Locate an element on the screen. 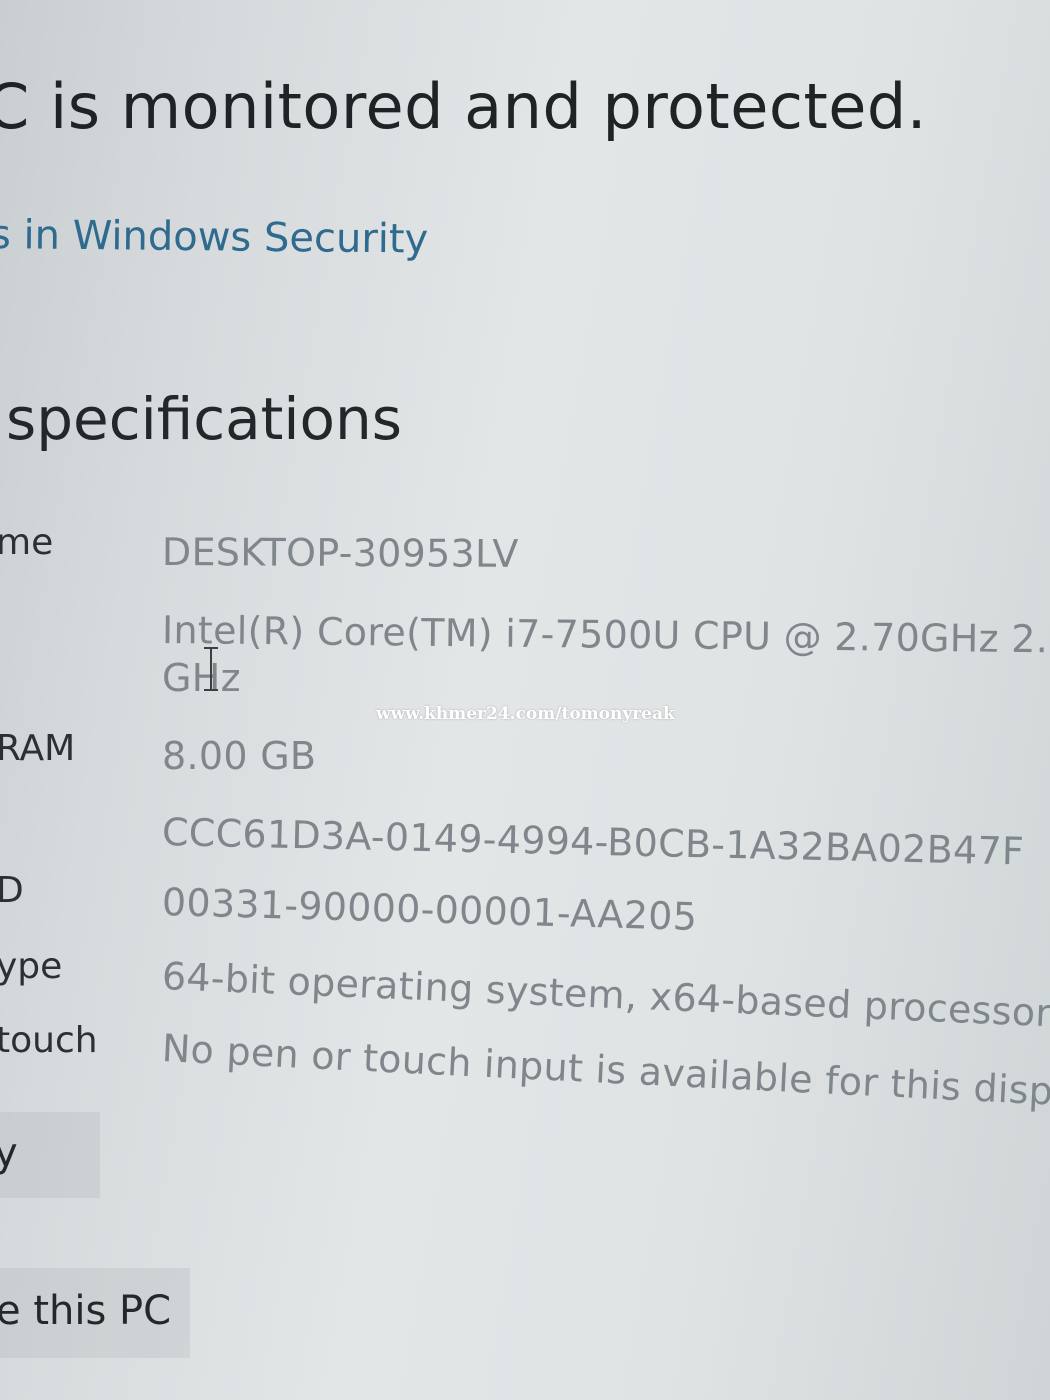  spec-value-product-id: 00331-90000-00001-AA205 is located at coordinates (429, 909).